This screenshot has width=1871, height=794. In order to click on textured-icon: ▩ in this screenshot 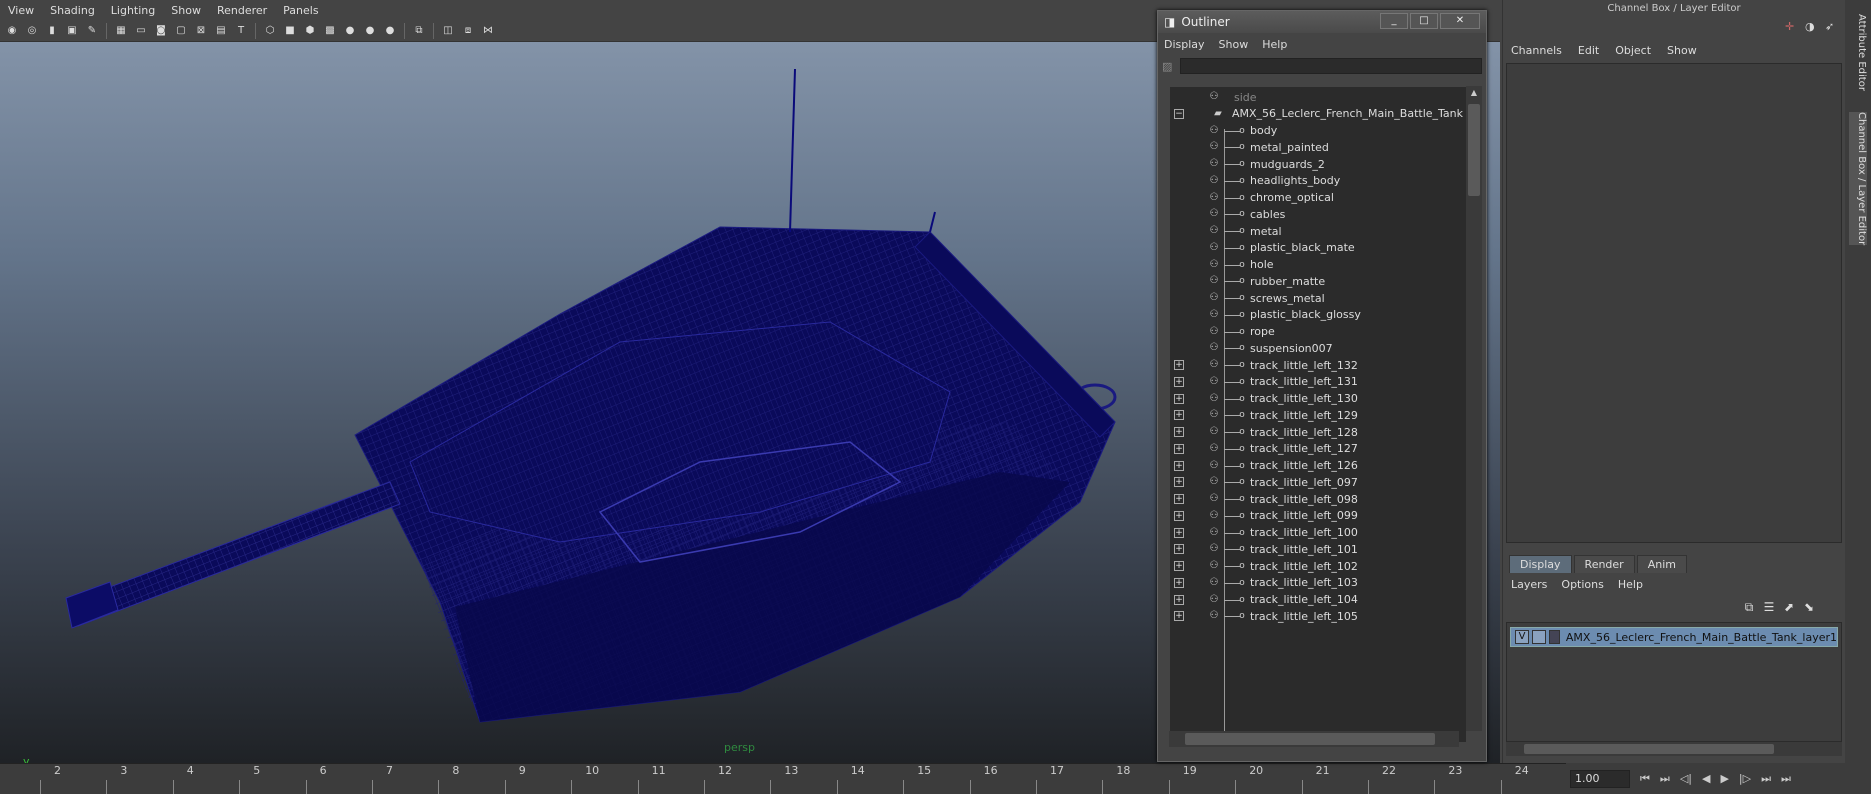, I will do `click(330, 31)`.